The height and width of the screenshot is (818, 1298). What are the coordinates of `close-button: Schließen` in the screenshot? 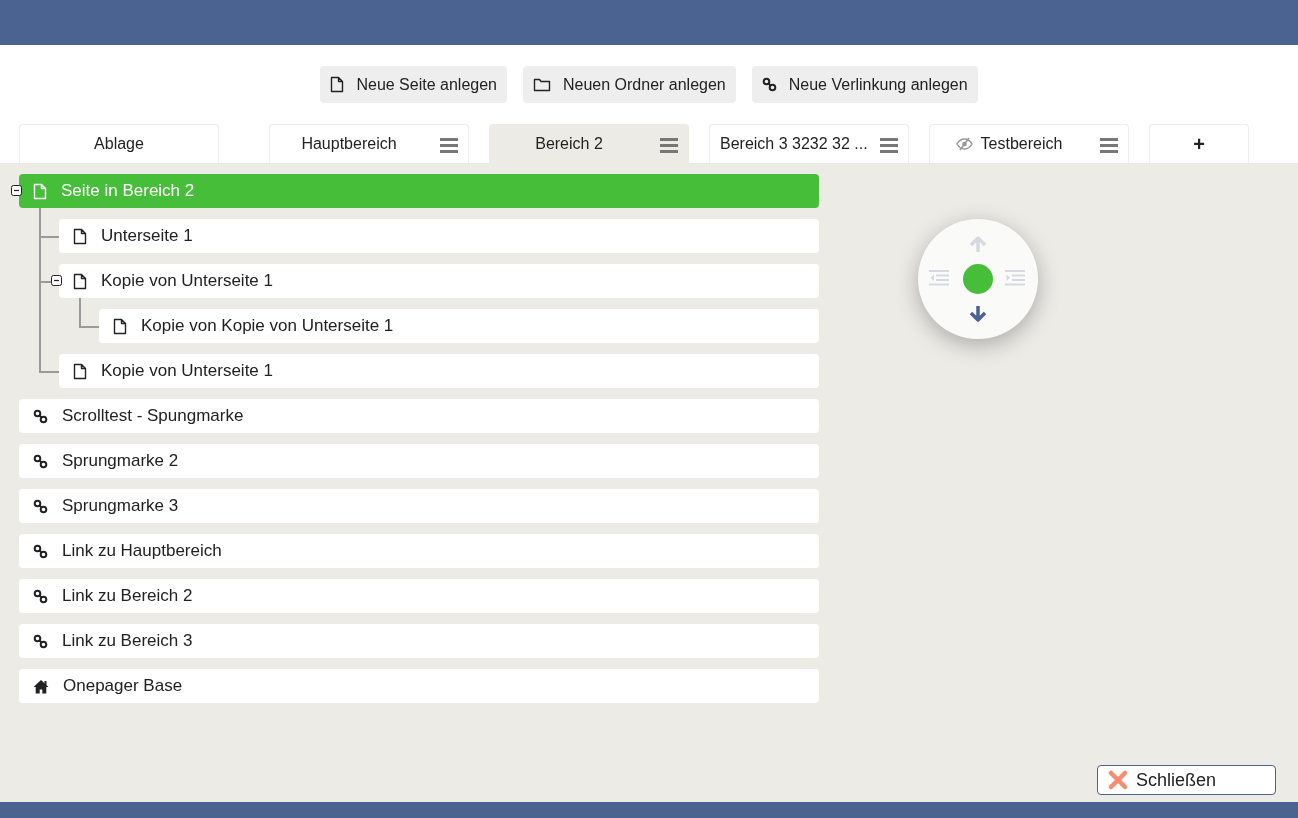 It's located at (1186, 780).